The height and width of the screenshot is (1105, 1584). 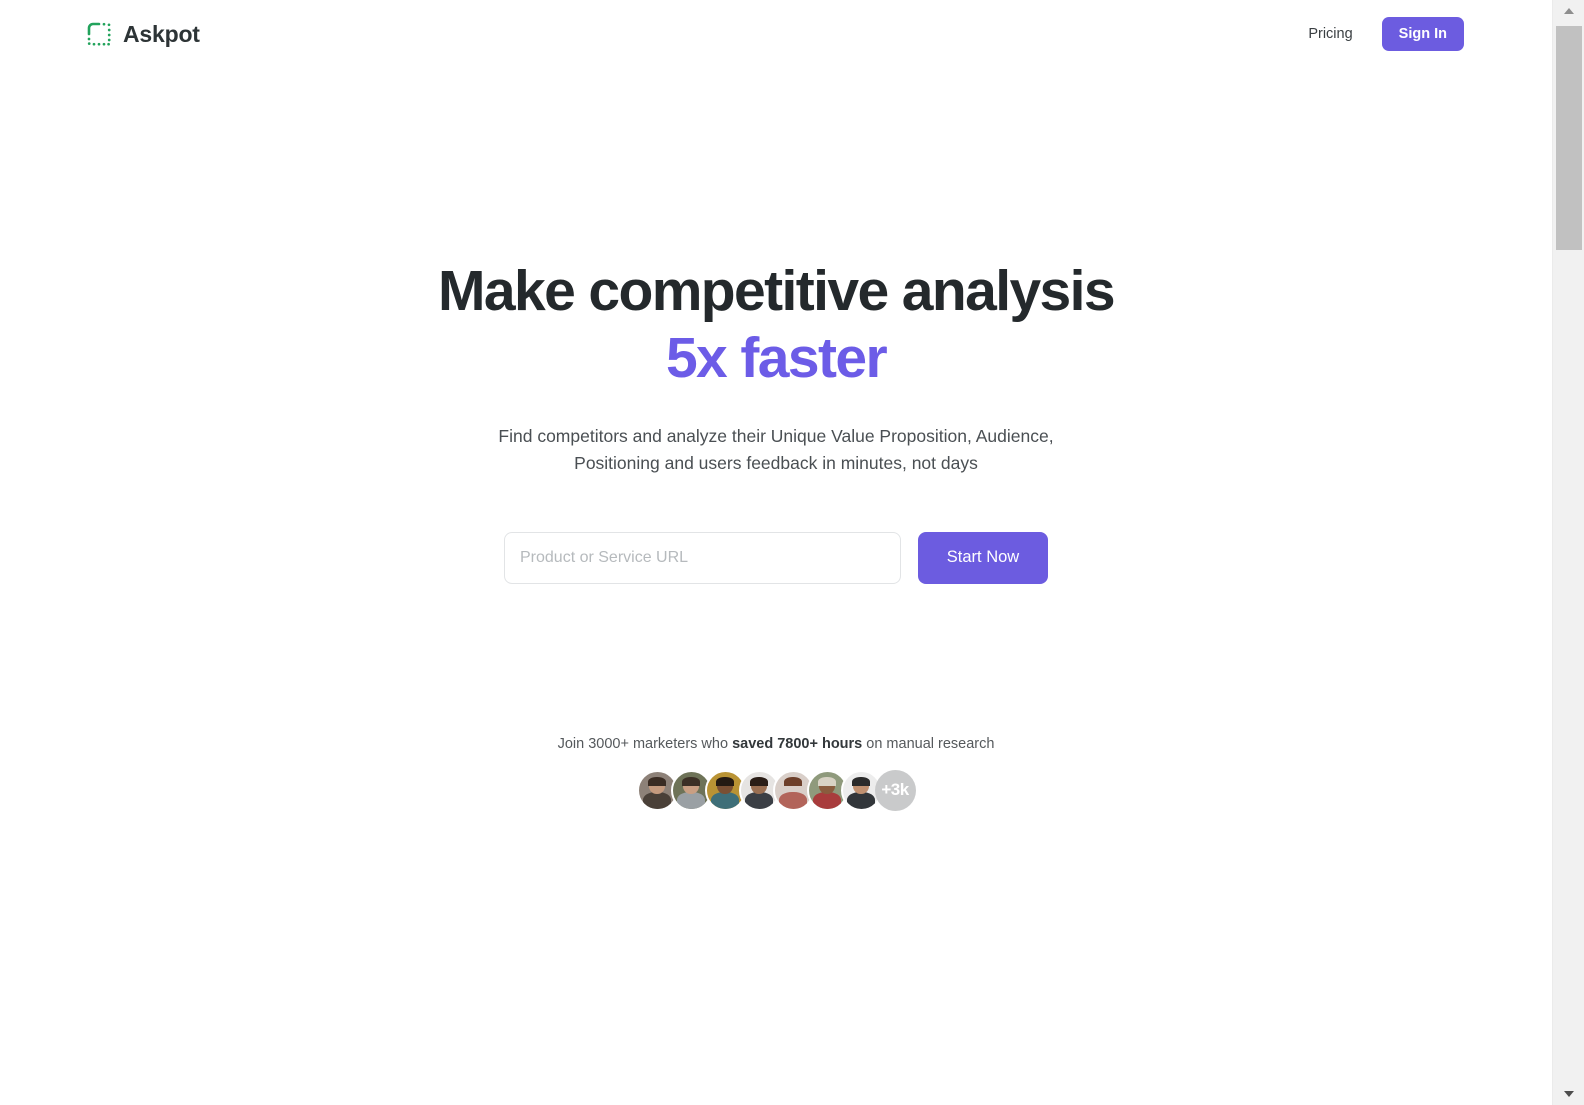 What do you see at coordinates (983, 557) in the screenshot?
I see `start-now-button: Start Now` at bounding box center [983, 557].